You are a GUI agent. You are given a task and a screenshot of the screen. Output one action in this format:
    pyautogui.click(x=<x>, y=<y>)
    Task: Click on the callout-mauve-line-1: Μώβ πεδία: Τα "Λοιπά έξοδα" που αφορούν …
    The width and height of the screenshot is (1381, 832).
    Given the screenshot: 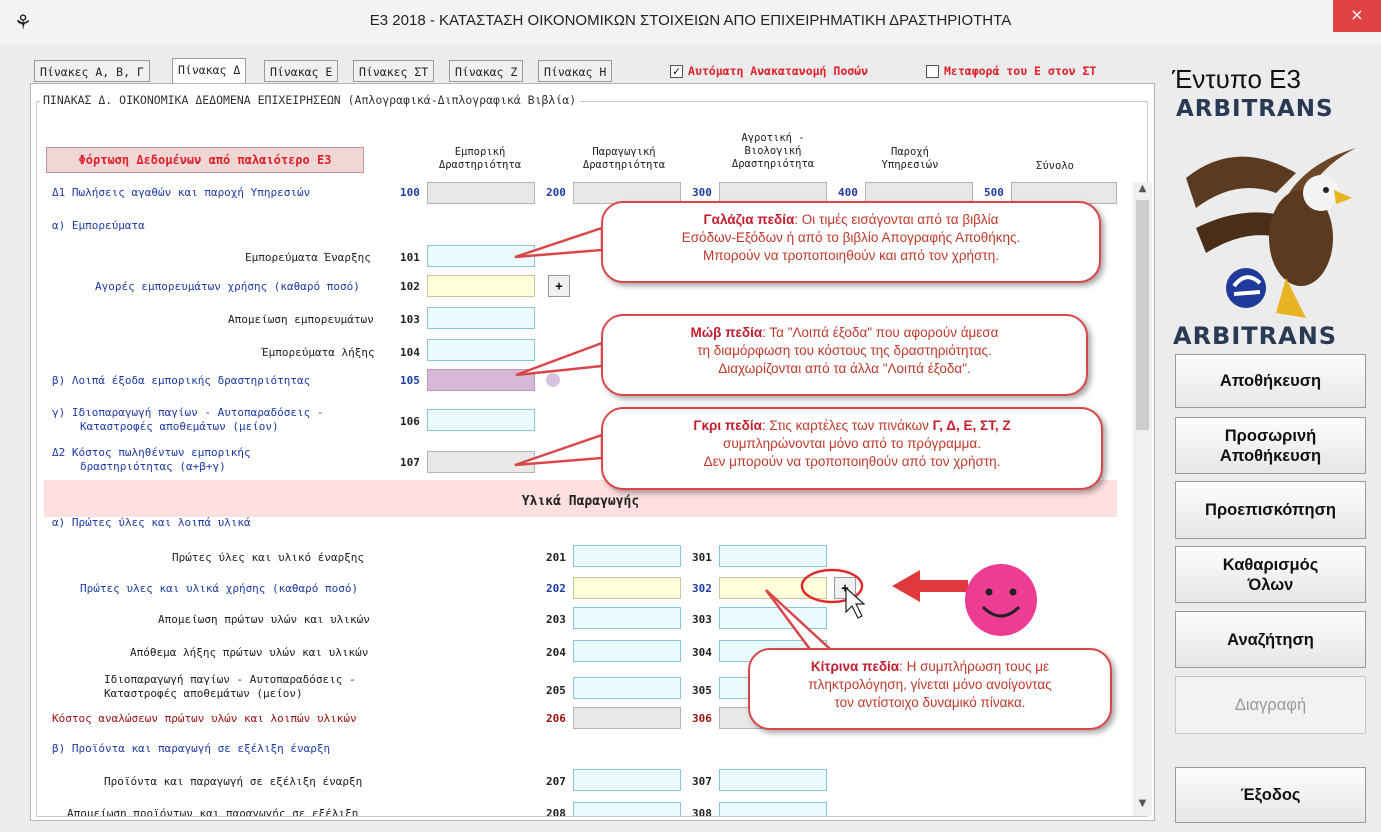 What is the action you would take?
    pyautogui.click(x=844, y=333)
    